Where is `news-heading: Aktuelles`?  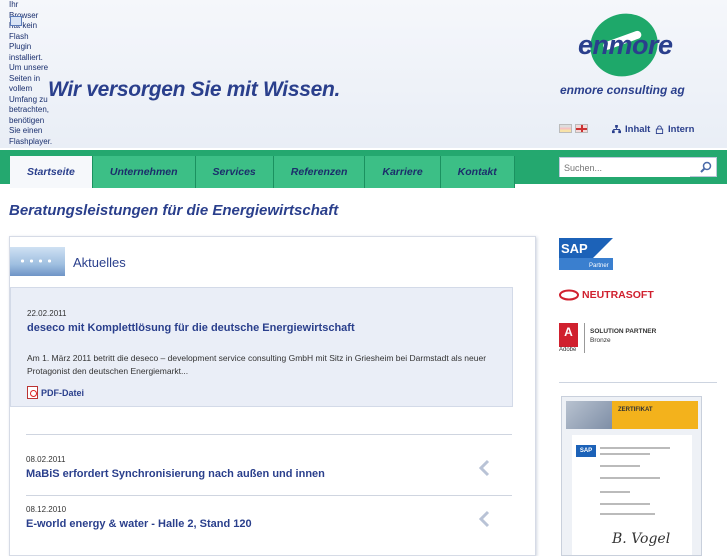
news-heading: Aktuelles is located at coordinates (99, 262).